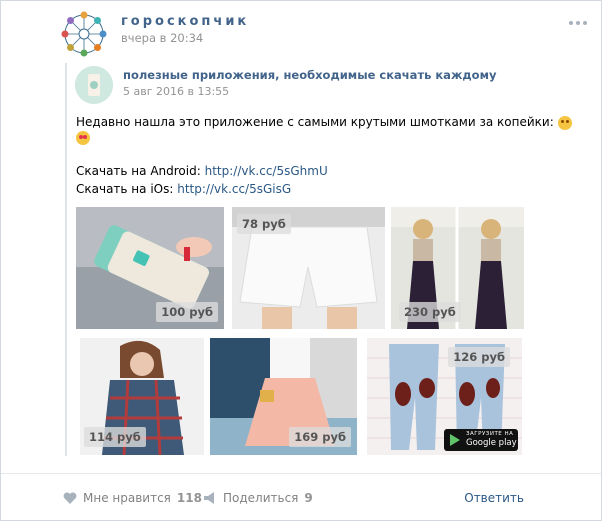 The width and height of the screenshot is (602, 521). I want to click on ios-line: Скачать на iOs: http://vk.cc/5sGisG, so click(183, 189).